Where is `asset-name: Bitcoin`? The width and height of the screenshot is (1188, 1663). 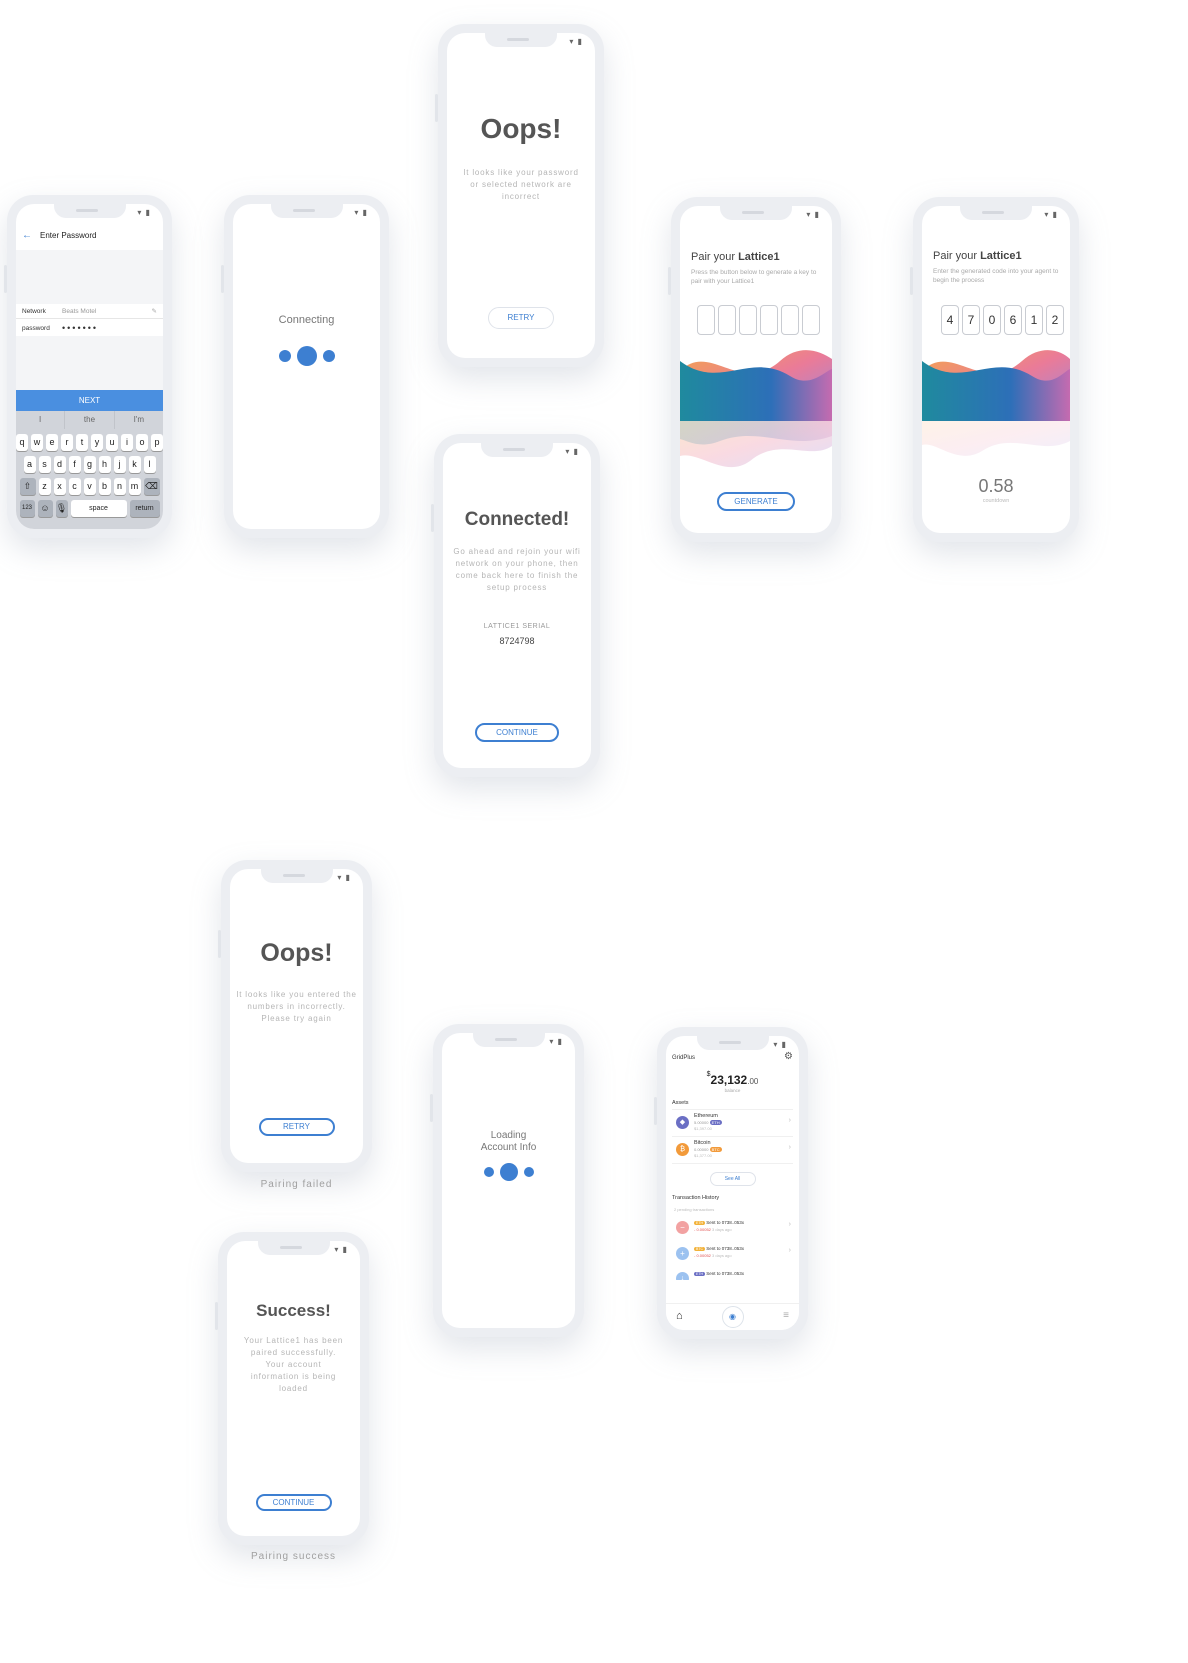 asset-name: Bitcoin is located at coordinates (702, 1143).